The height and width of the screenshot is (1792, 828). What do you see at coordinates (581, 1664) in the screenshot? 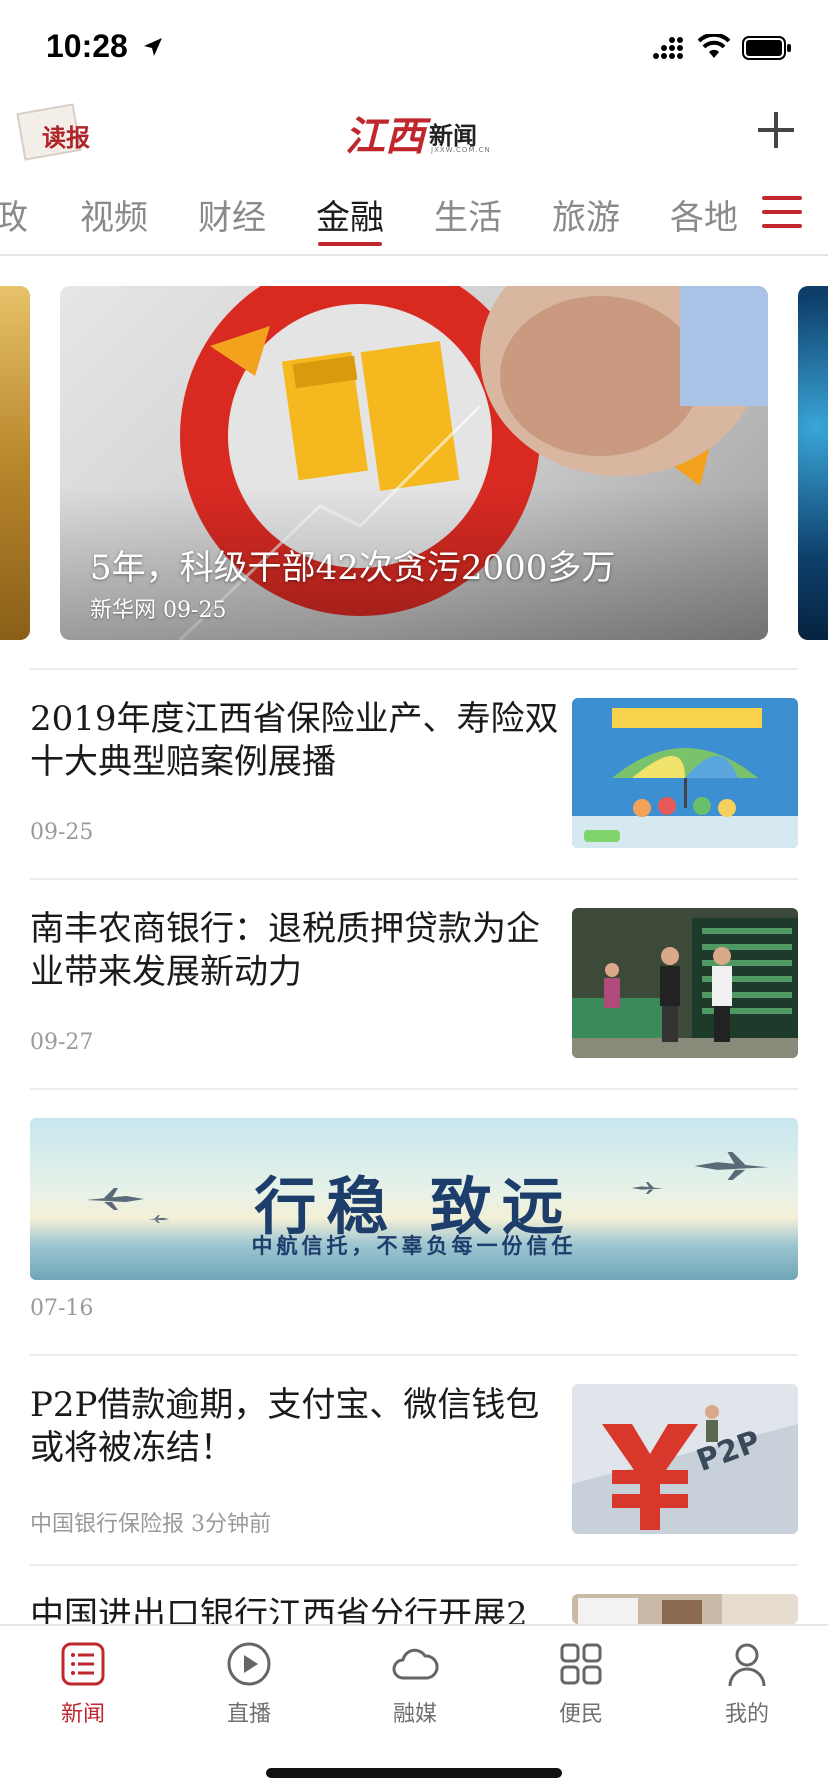
I see `grid-apps-icon` at bounding box center [581, 1664].